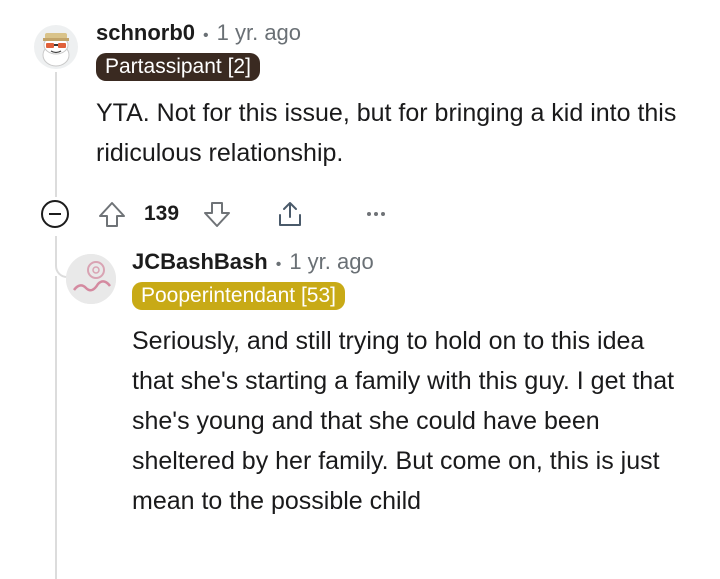 This screenshot has height=579, width=720. Describe the element at coordinates (162, 213) in the screenshot. I see `vote-count: 139` at that location.